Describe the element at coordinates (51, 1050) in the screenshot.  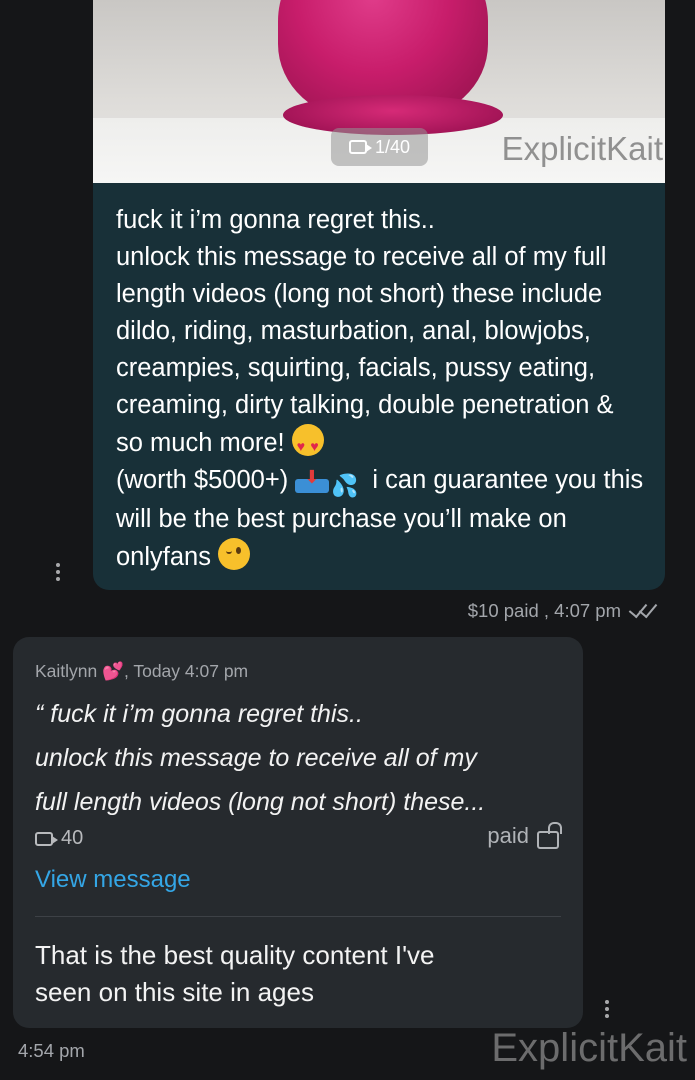
I see `incoming-message-time: 4:54 pm` at that location.